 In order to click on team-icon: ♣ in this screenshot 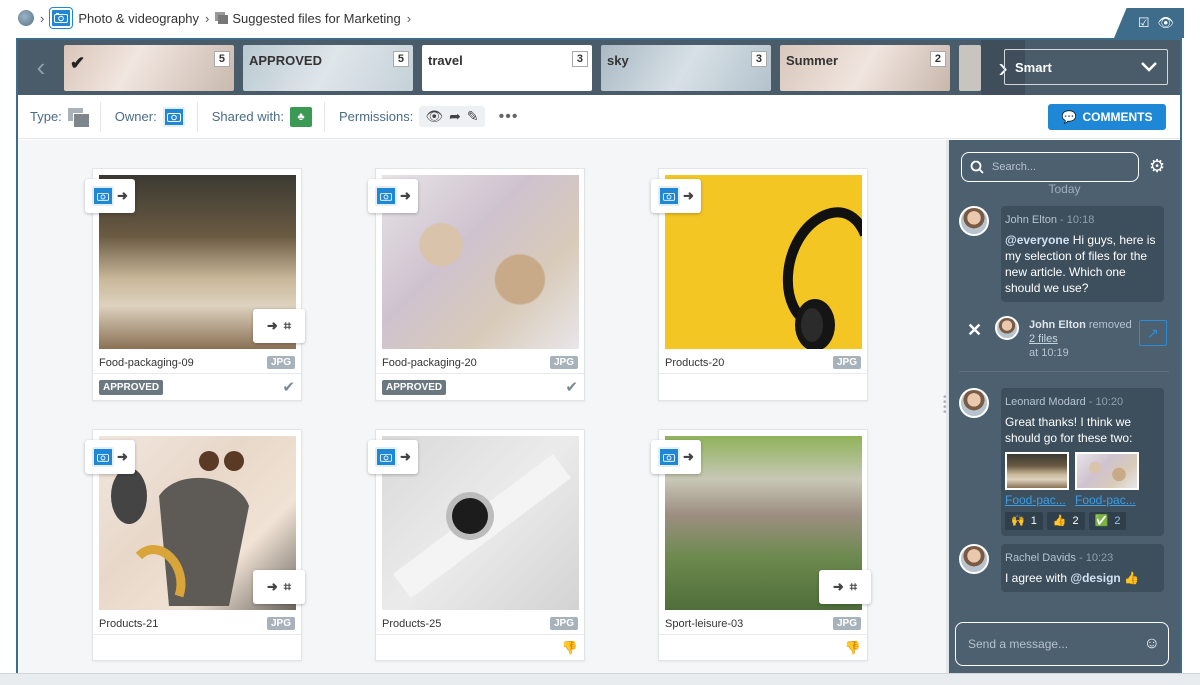, I will do `click(300, 116)`.